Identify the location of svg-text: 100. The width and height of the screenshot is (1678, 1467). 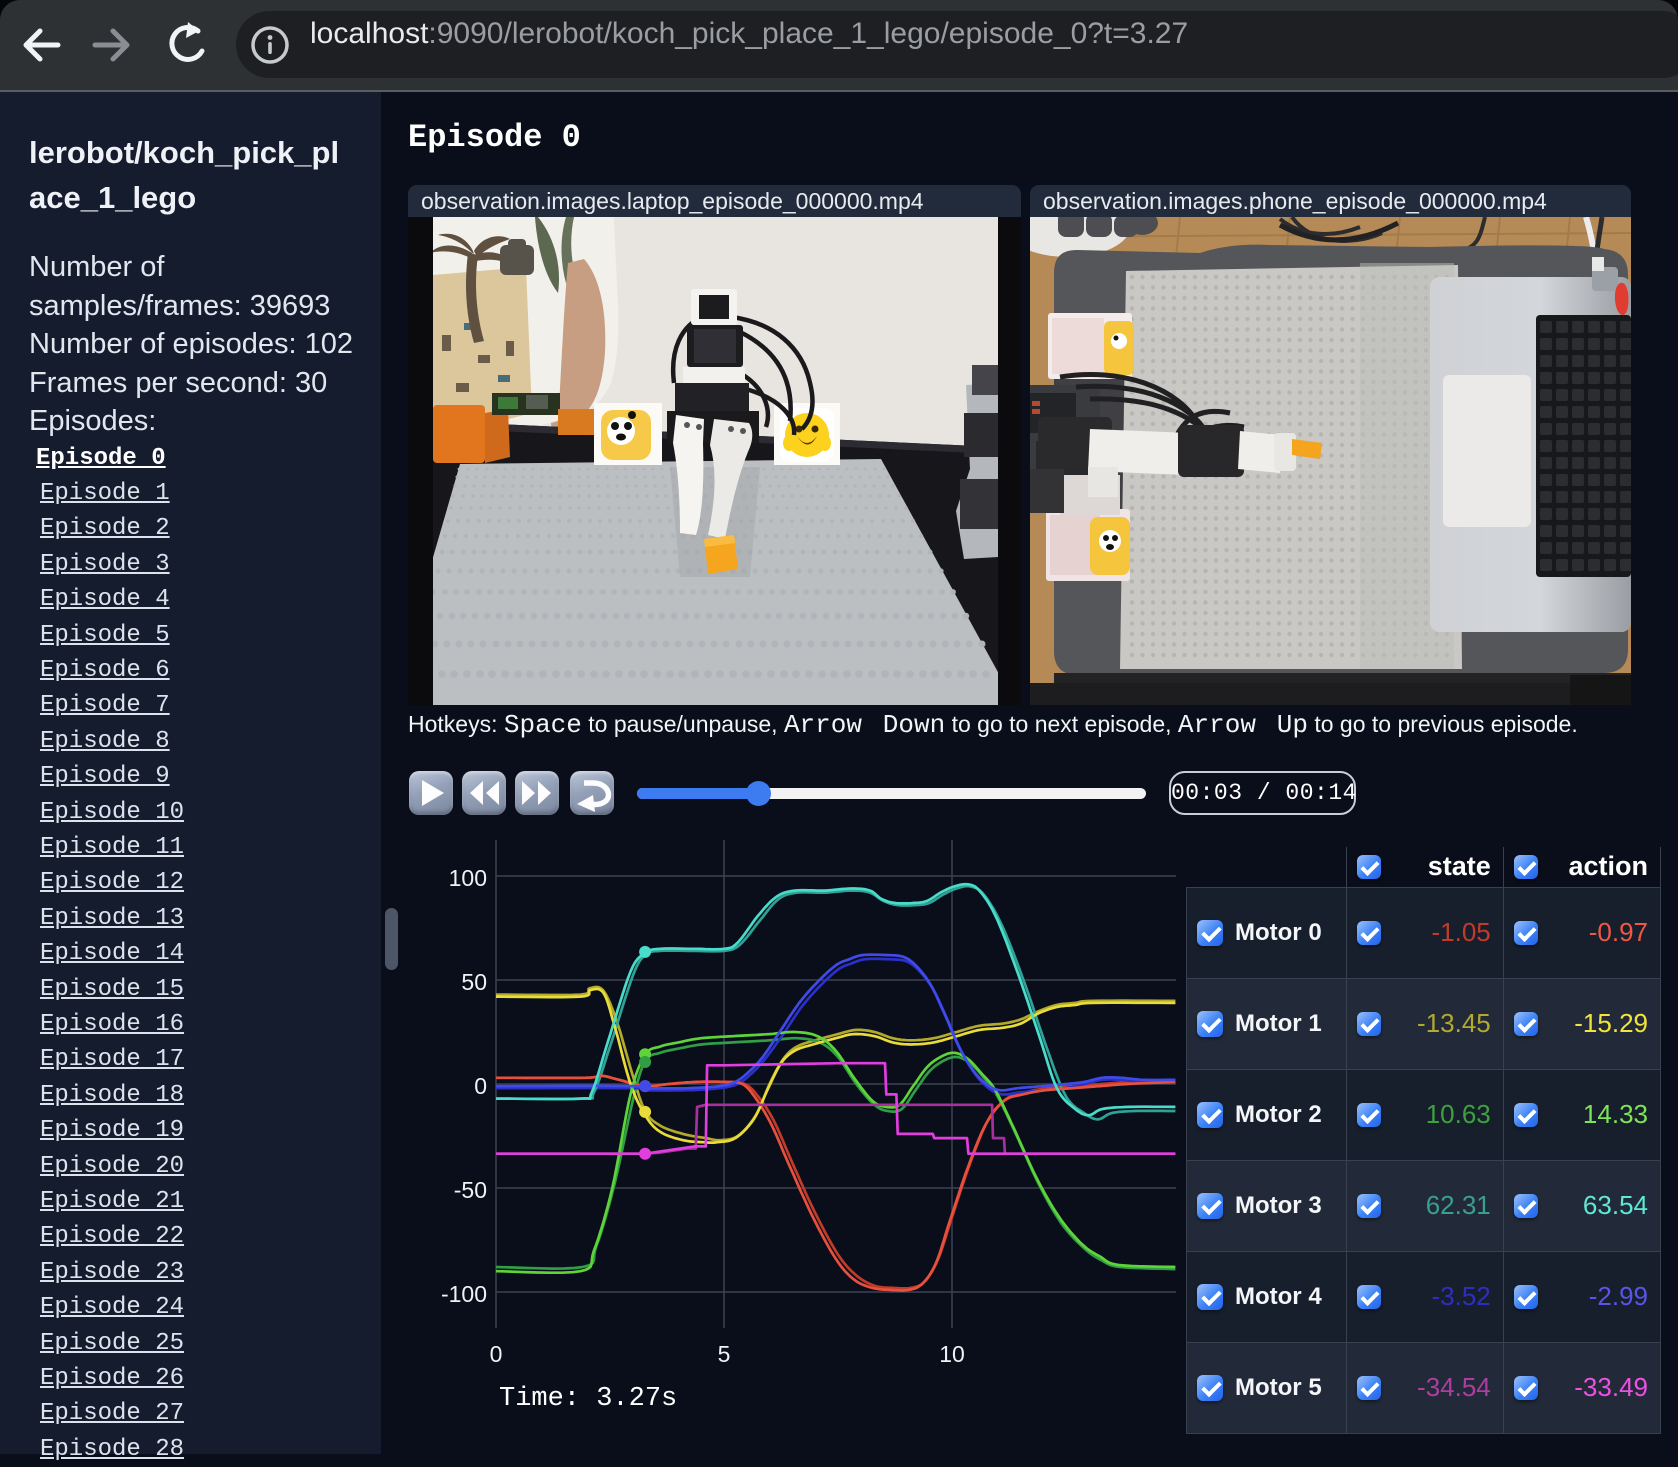
(468, 878).